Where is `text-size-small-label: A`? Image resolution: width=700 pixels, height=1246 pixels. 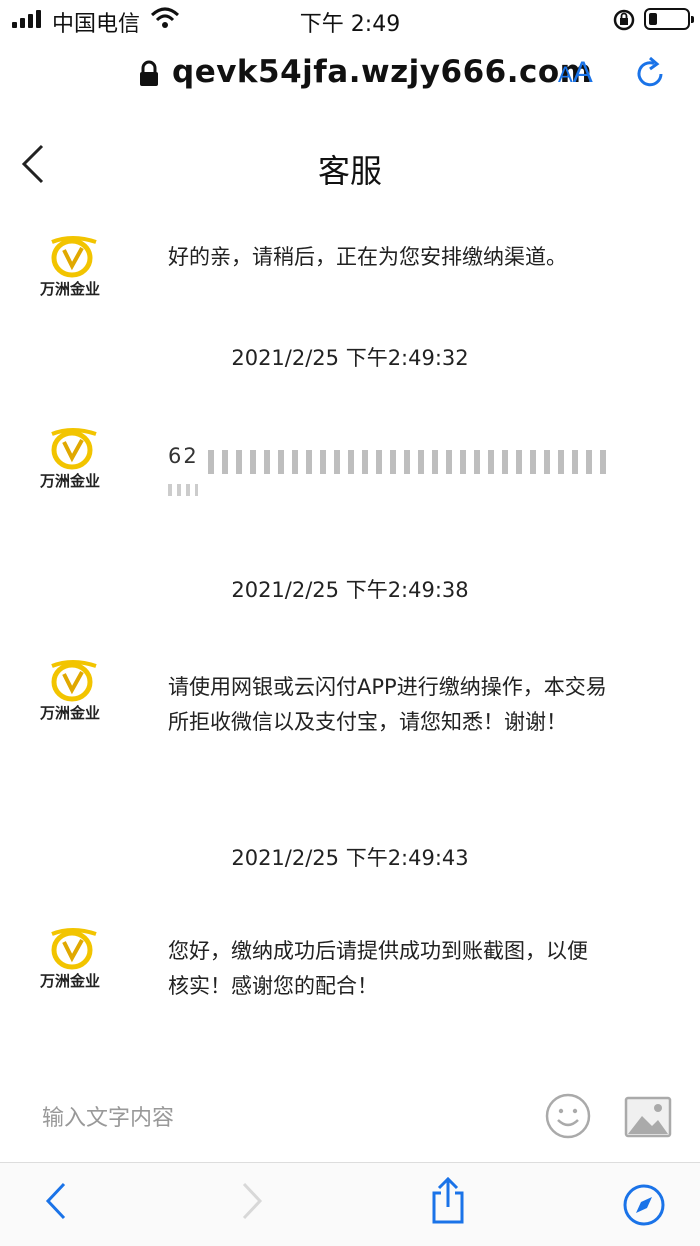
text-size-small-label: A is located at coordinates (565, 74).